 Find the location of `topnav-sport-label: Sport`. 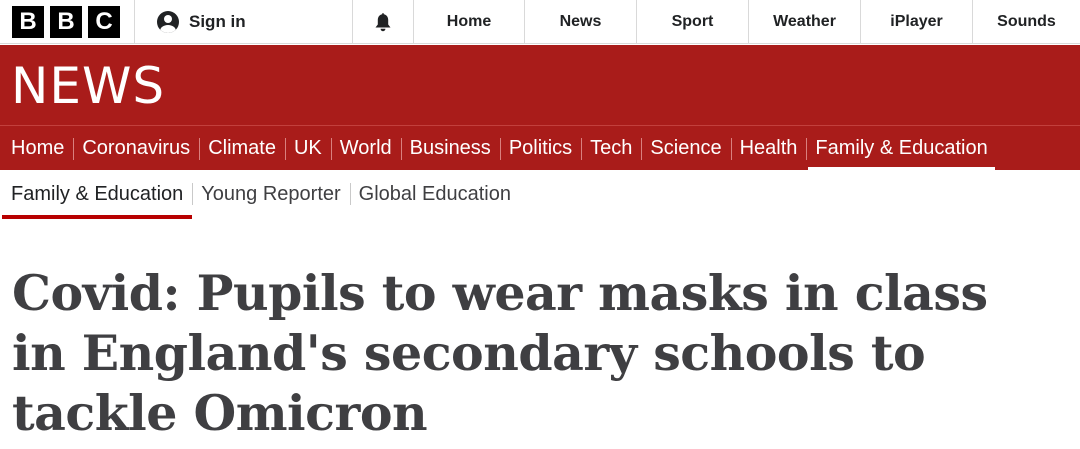

topnav-sport-label: Sport is located at coordinates (692, 21).